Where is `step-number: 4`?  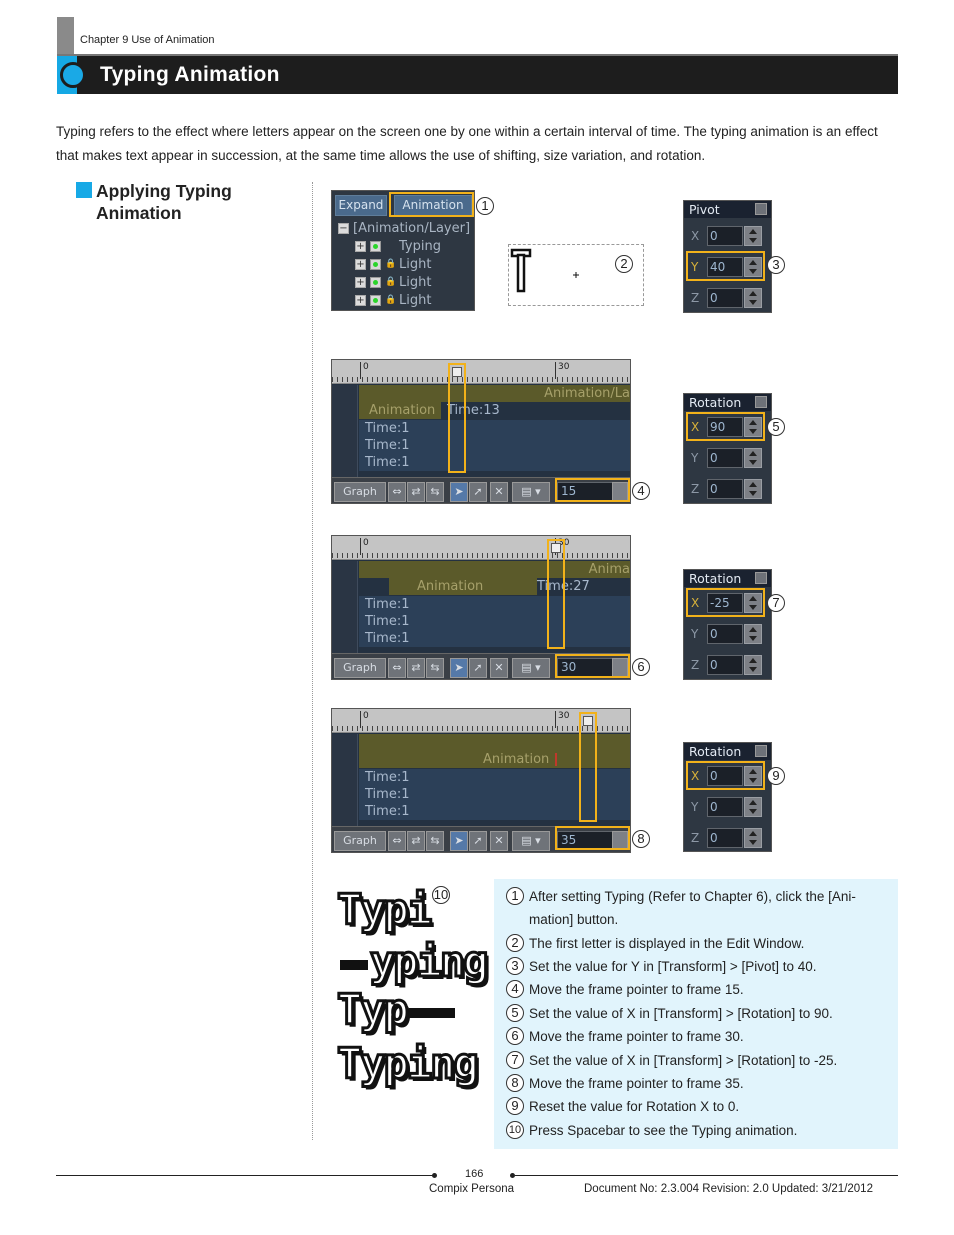 step-number: 4 is located at coordinates (515, 989).